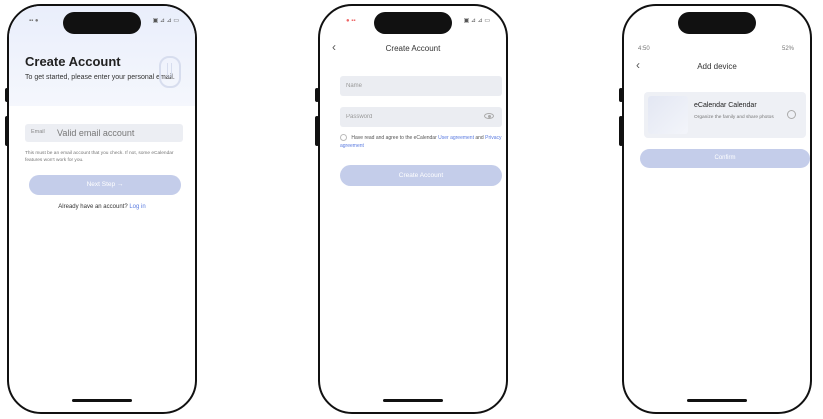 The height and width of the screenshot is (419, 823). I want to click on email-field: Email, so click(104, 133).